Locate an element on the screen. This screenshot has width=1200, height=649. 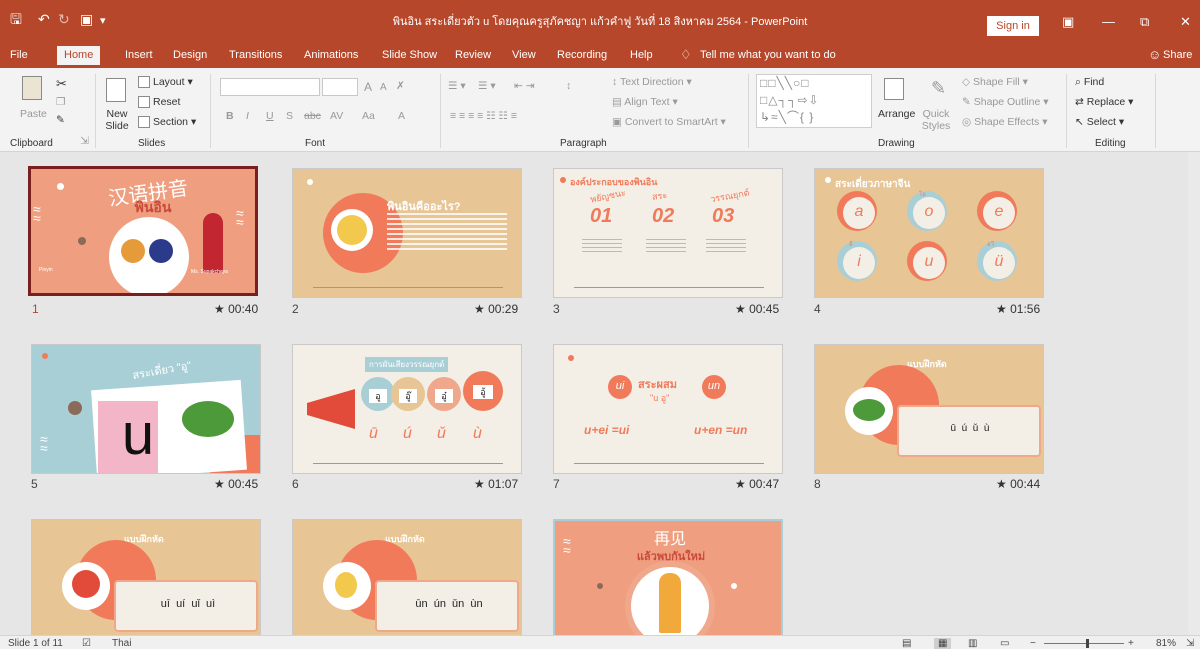
maximize-icon: ⧉ is located at coordinates (1144, 22).